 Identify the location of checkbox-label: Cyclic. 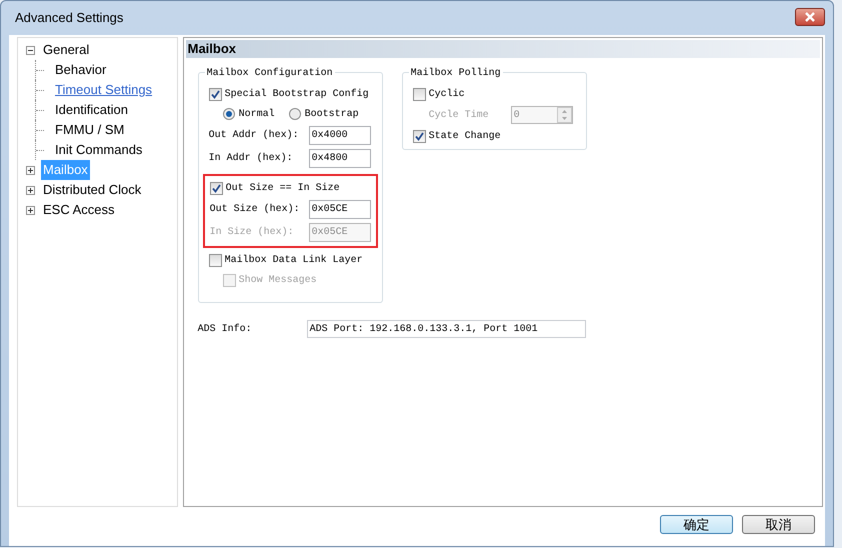
(446, 95).